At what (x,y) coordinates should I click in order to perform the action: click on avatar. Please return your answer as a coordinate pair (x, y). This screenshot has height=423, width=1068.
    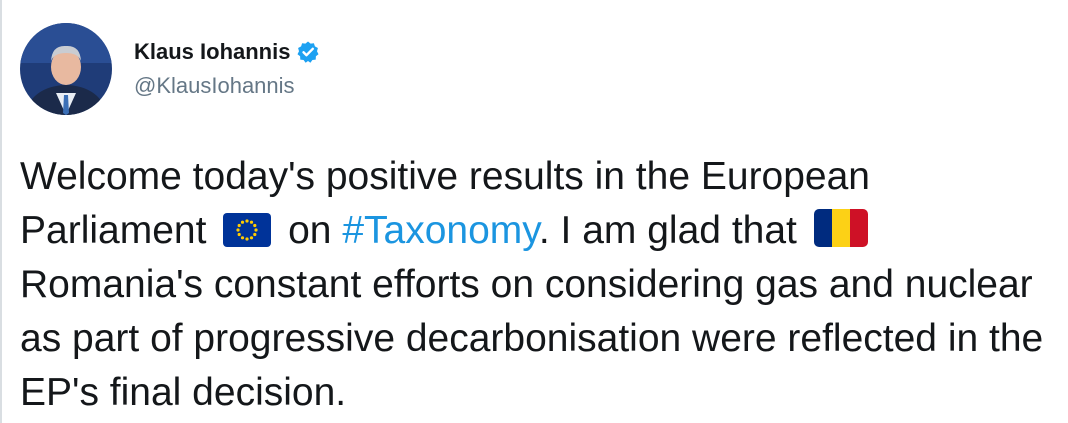
    Looking at the image, I should click on (66, 69).